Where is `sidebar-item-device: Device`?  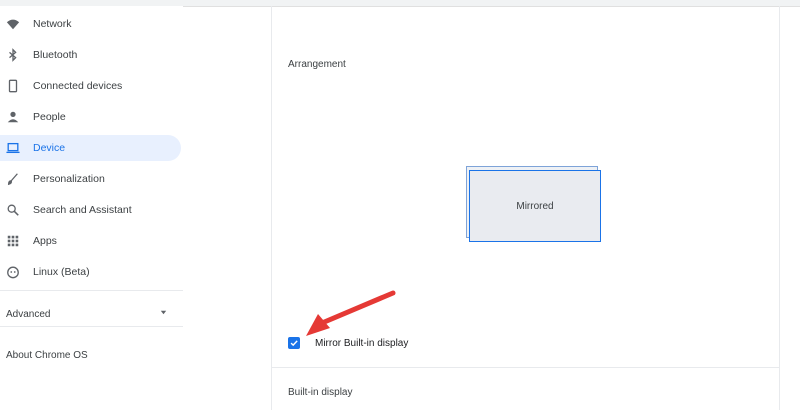
sidebar-item-device: Device is located at coordinates (90, 148).